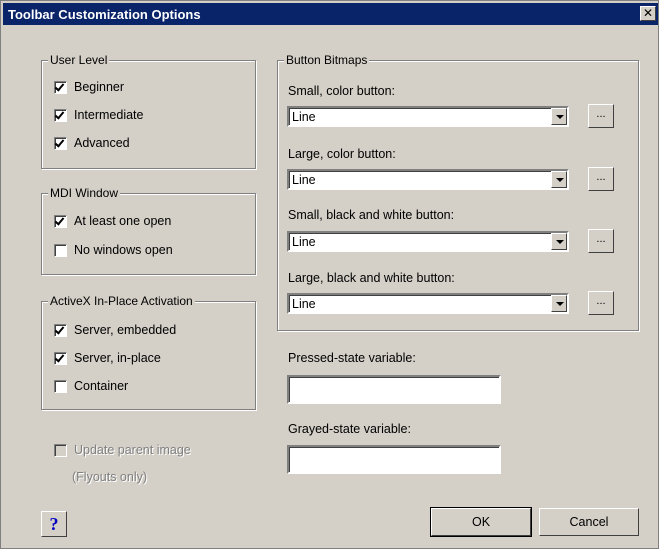 Image resolution: width=661 pixels, height=551 pixels. I want to click on window-title: Toolbar Customization Options, so click(104, 14).